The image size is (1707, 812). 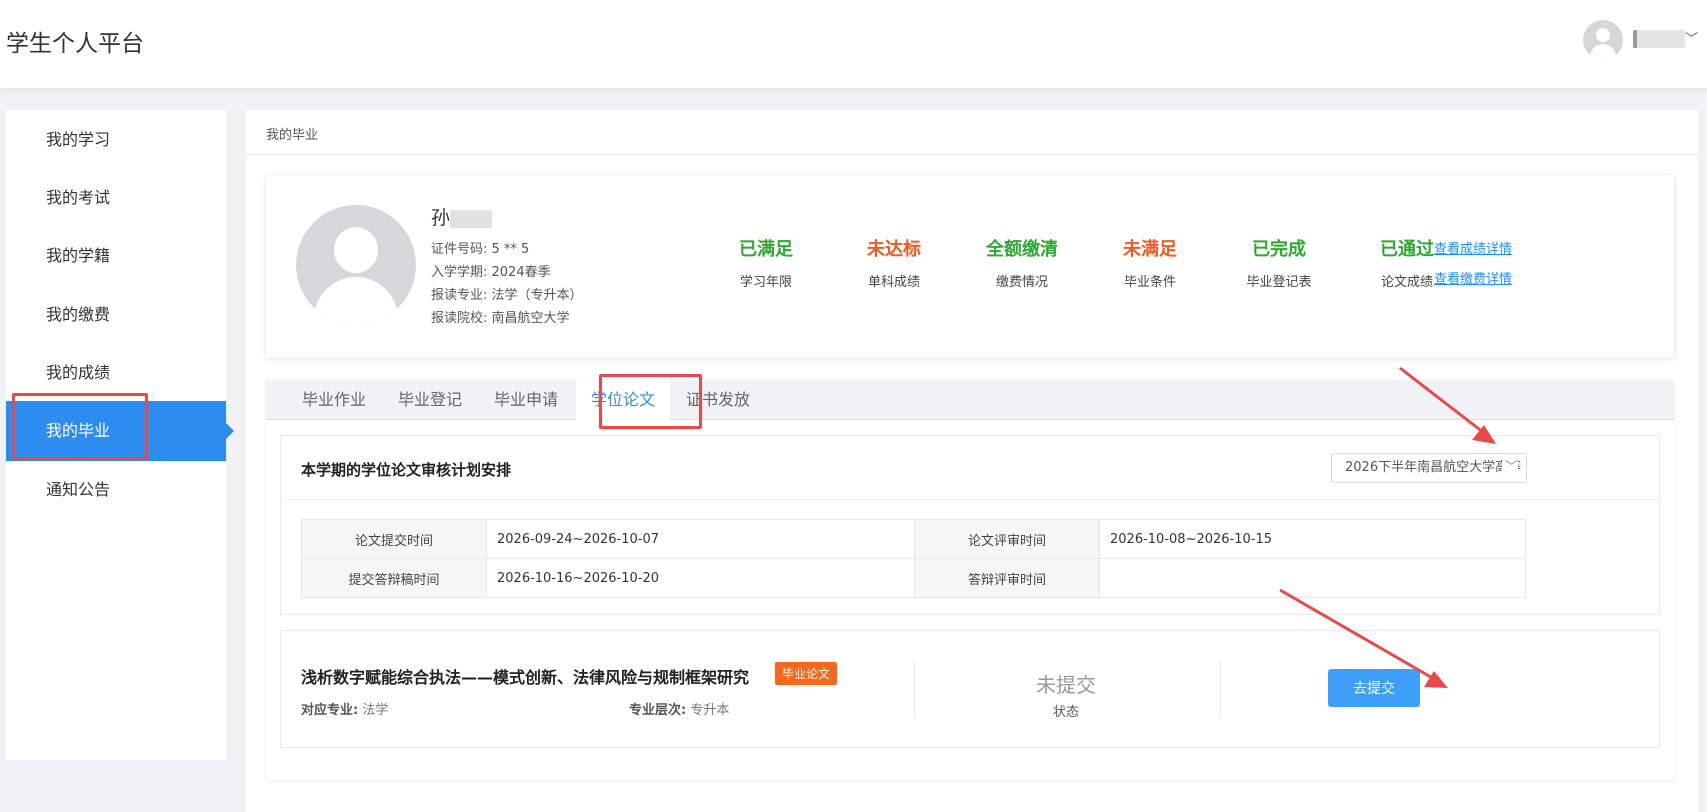 I want to click on sidebar-item-exam: 我的考试, so click(x=116, y=198).